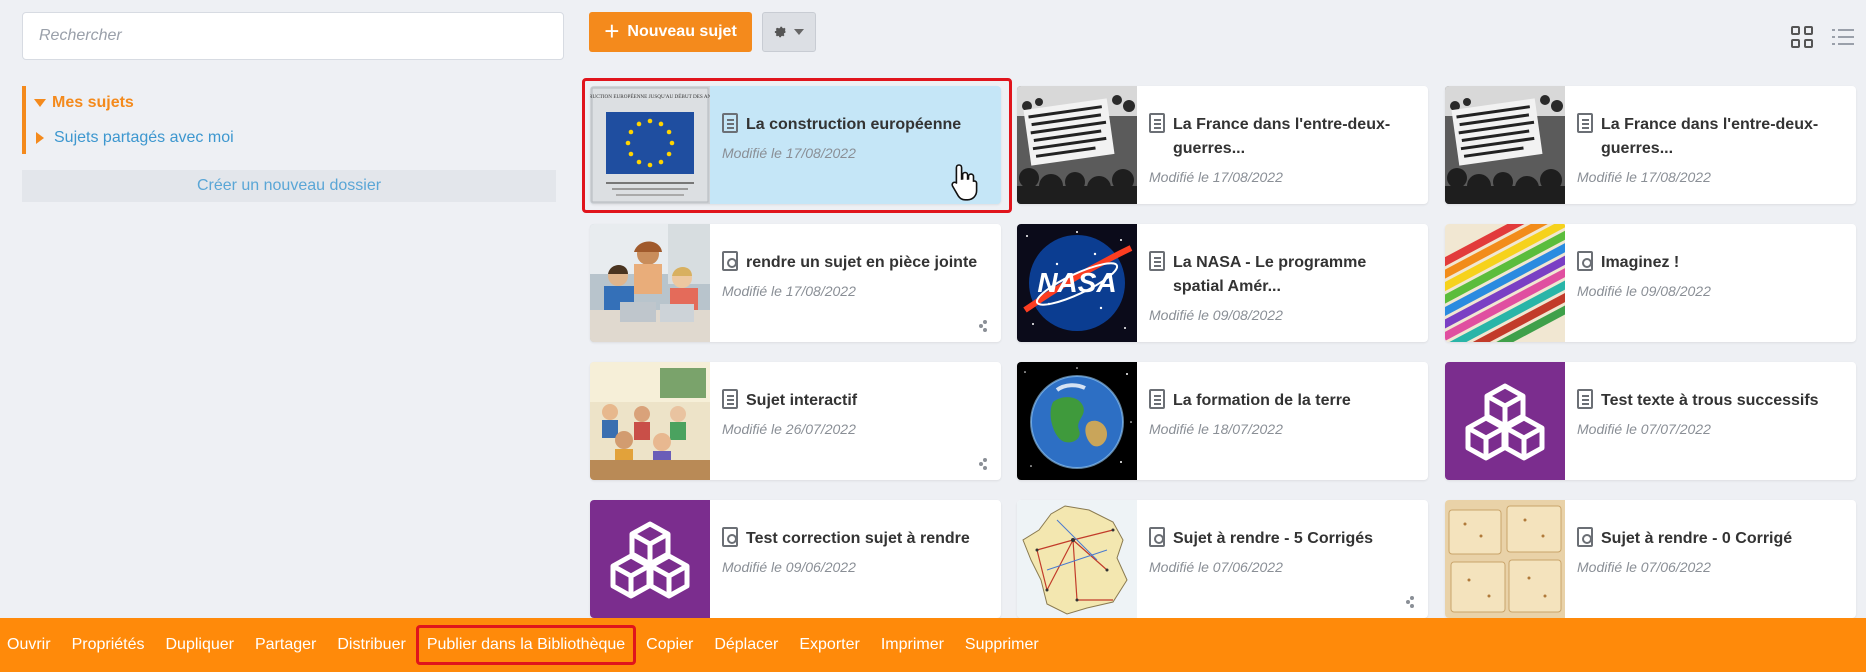 The height and width of the screenshot is (672, 1866). What do you see at coordinates (285, 645) in the screenshot?
I see `toolbar-action-3: Partager` at bounding box center [285, 645].